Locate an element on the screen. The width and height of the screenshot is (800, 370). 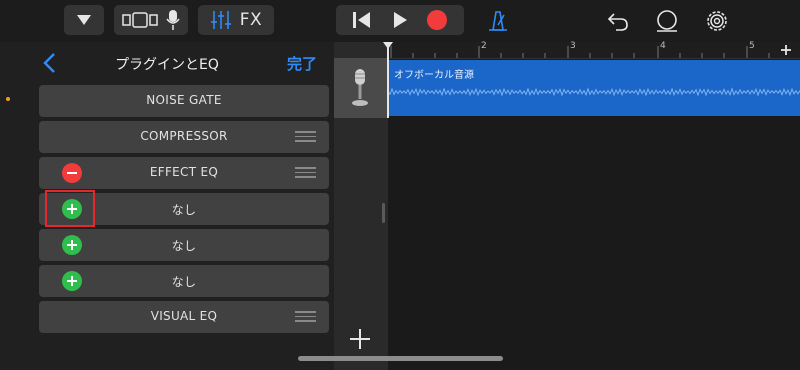
highlight-box is located at coordinates (70, 208).